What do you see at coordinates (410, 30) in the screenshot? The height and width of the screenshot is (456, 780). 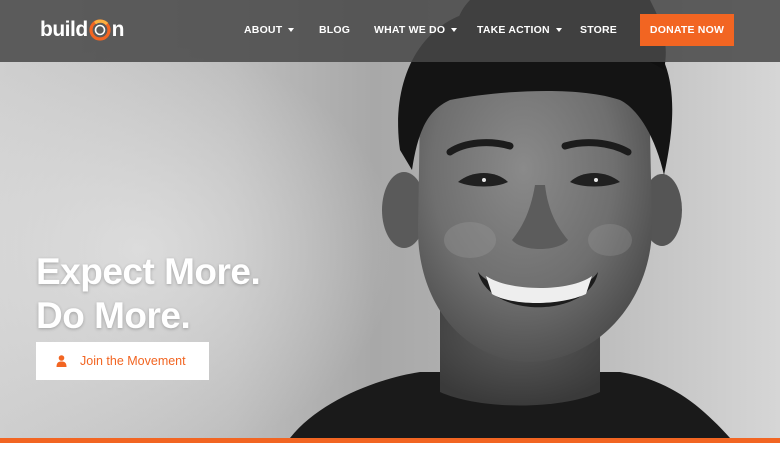 I see `nav-what-we-do-label: WHAT WE DO` at bounding box center [410, 30].